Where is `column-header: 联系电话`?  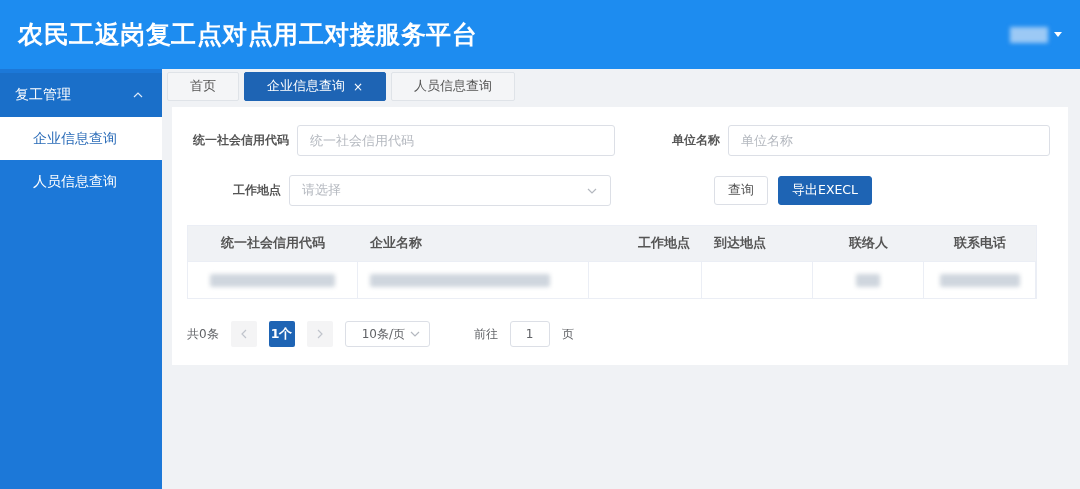
column-header: 联系电话 is located at coordinates (980, 243).